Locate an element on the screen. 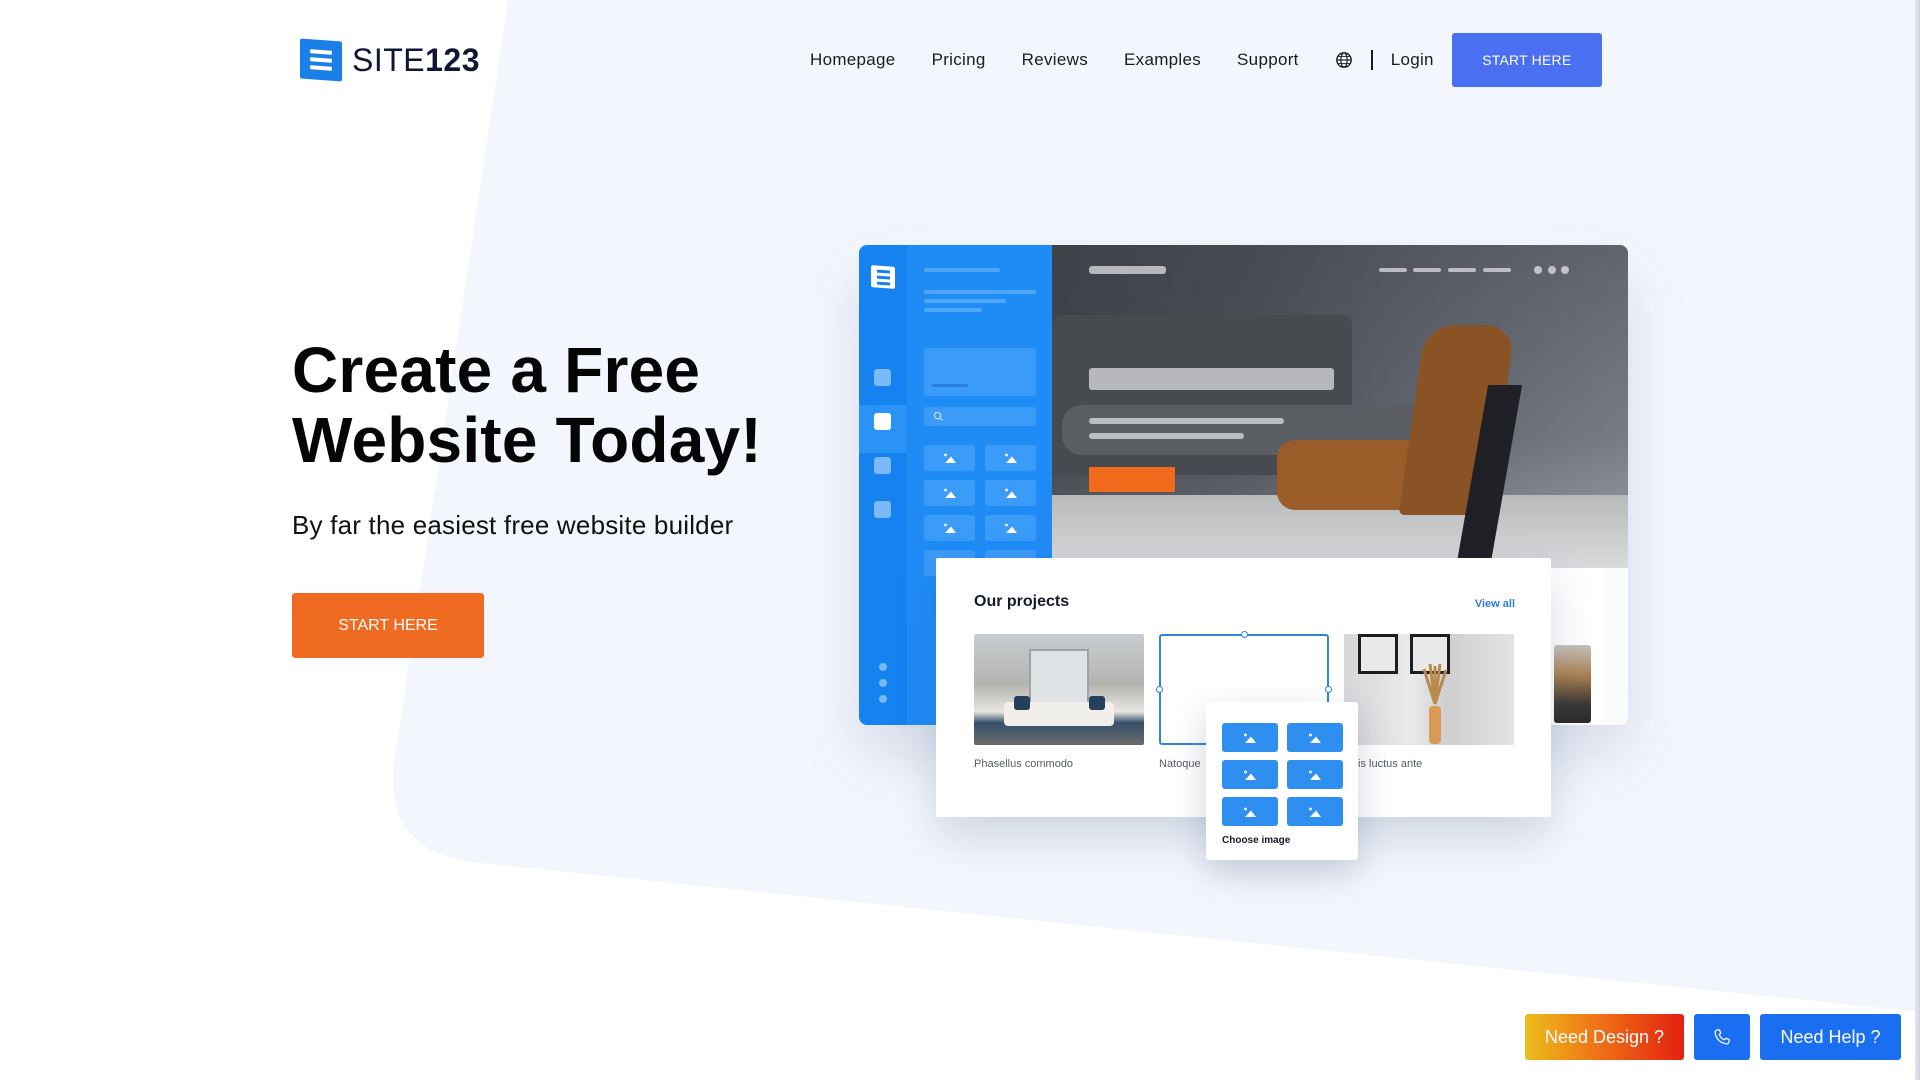 The image size is (1920, 1080). choose-image-label: Choose image is located at coordinates (1256, 840).